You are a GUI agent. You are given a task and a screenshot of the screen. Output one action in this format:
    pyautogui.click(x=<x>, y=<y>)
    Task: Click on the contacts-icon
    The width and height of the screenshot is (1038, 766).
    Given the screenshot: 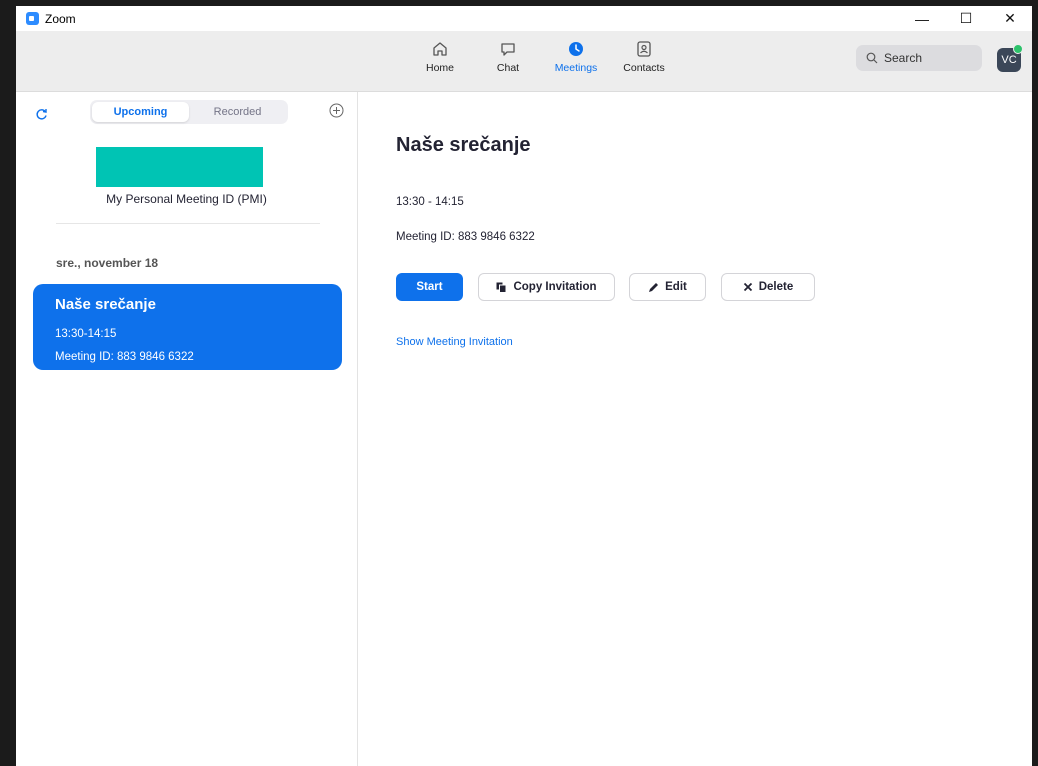 What is the action you would take?
    pyautogui.click(x=644, y=49)
    